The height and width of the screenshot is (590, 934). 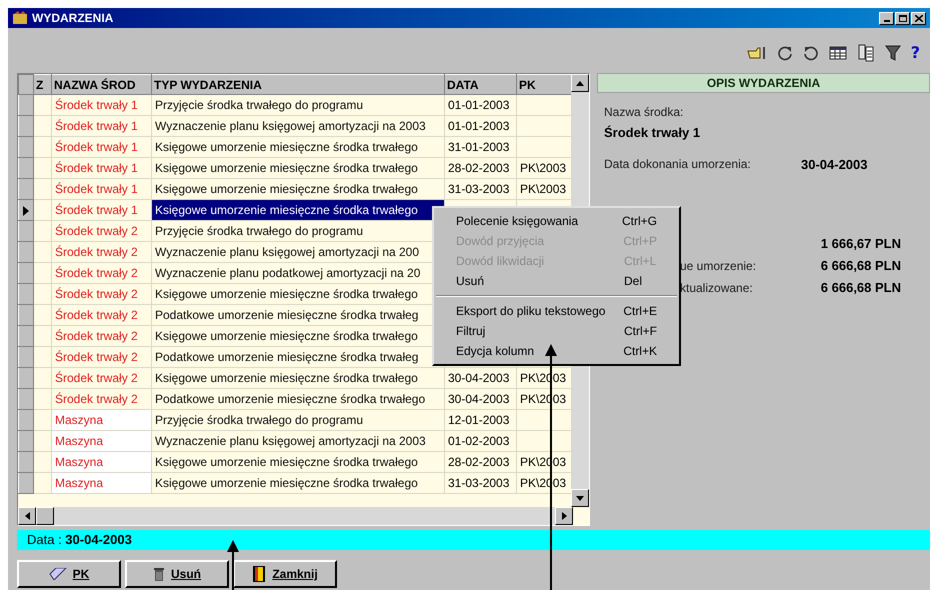 What do you see at coordinates (886, 18) in the screenshot?
I see `minimize-button` at bounding box center [886, 18].